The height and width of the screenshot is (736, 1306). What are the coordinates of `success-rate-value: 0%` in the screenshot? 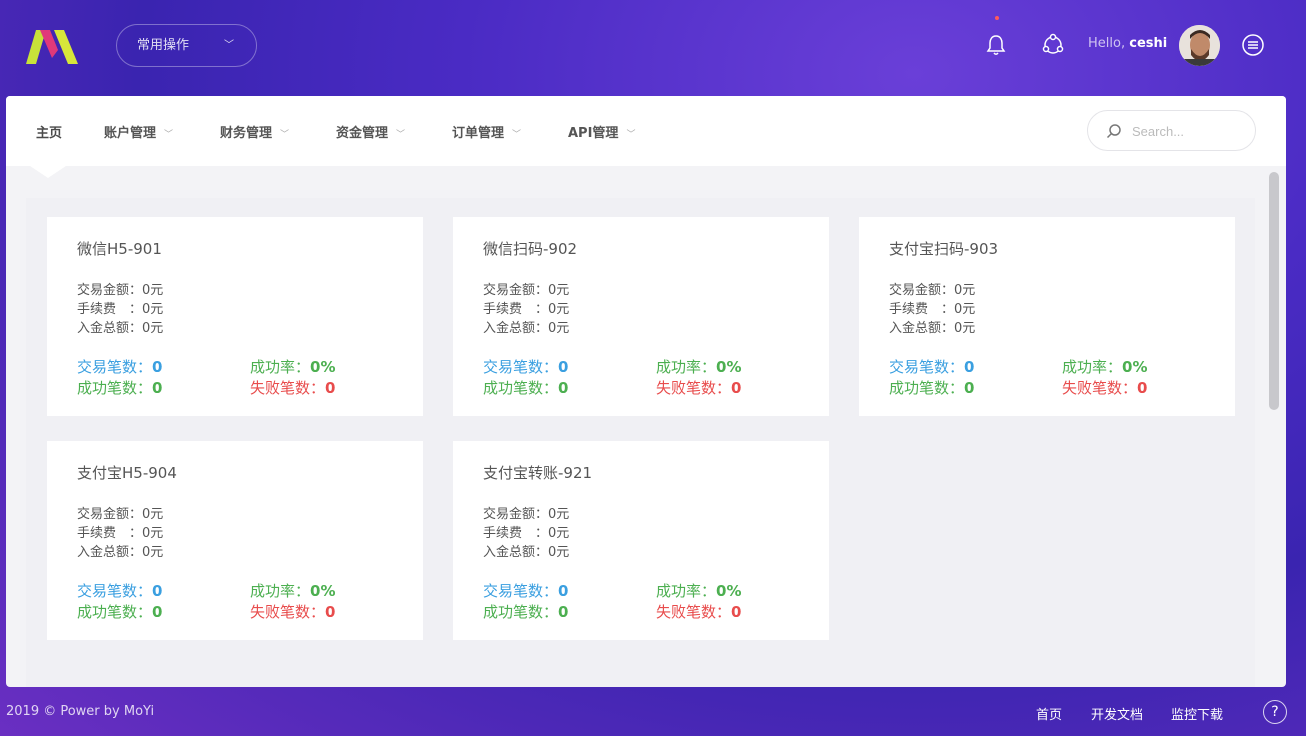 It's located at (323, 367).